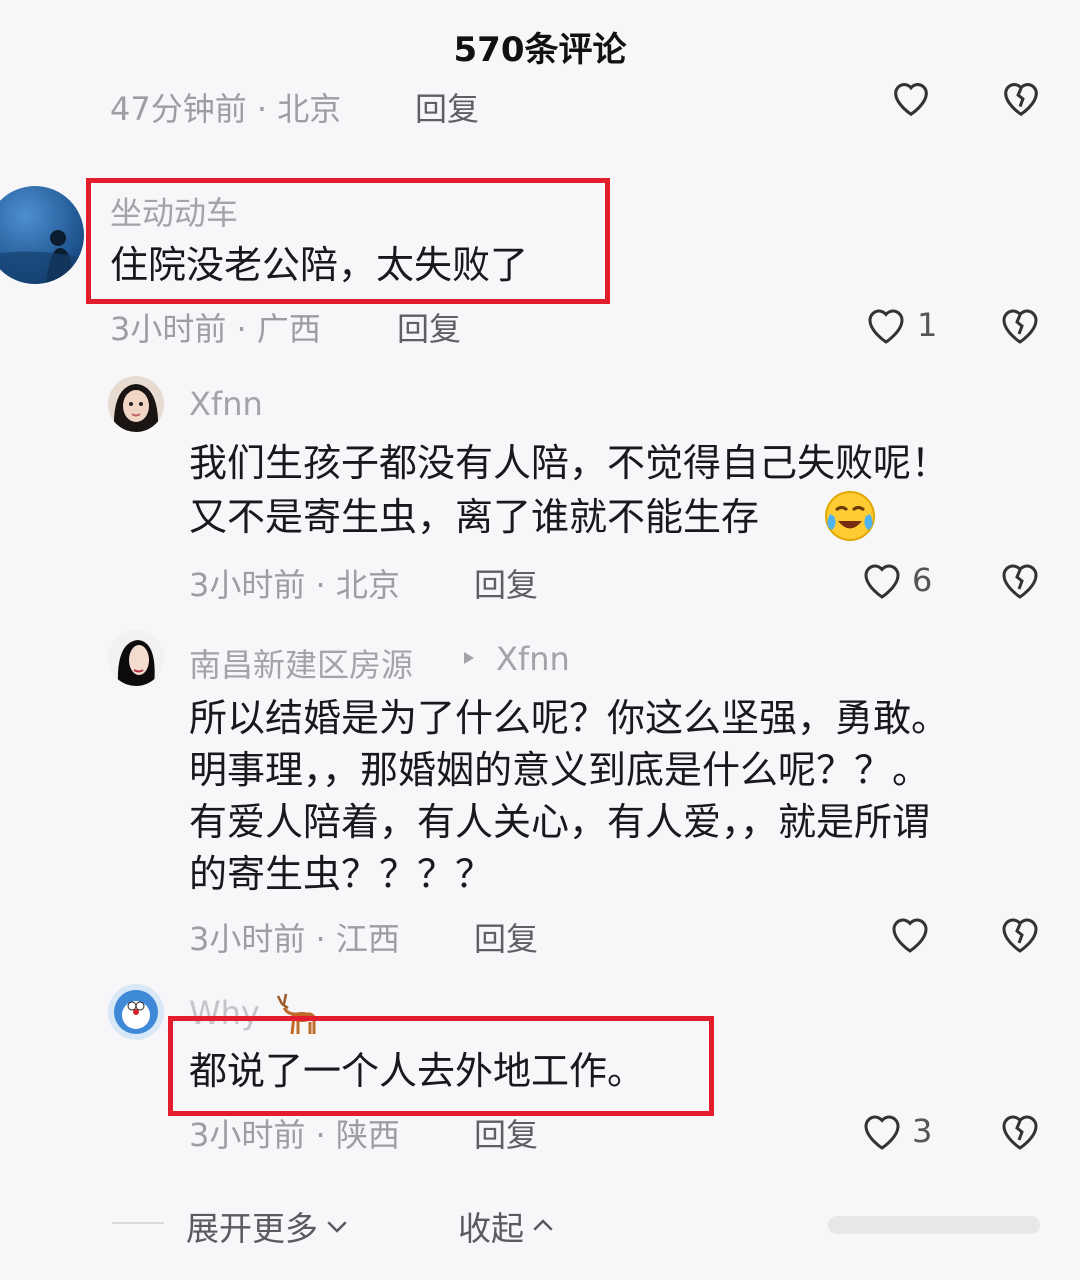  I want to click on previous-comment-meta-row: 47分钟前 · 北京 回复, so click(540, 103).